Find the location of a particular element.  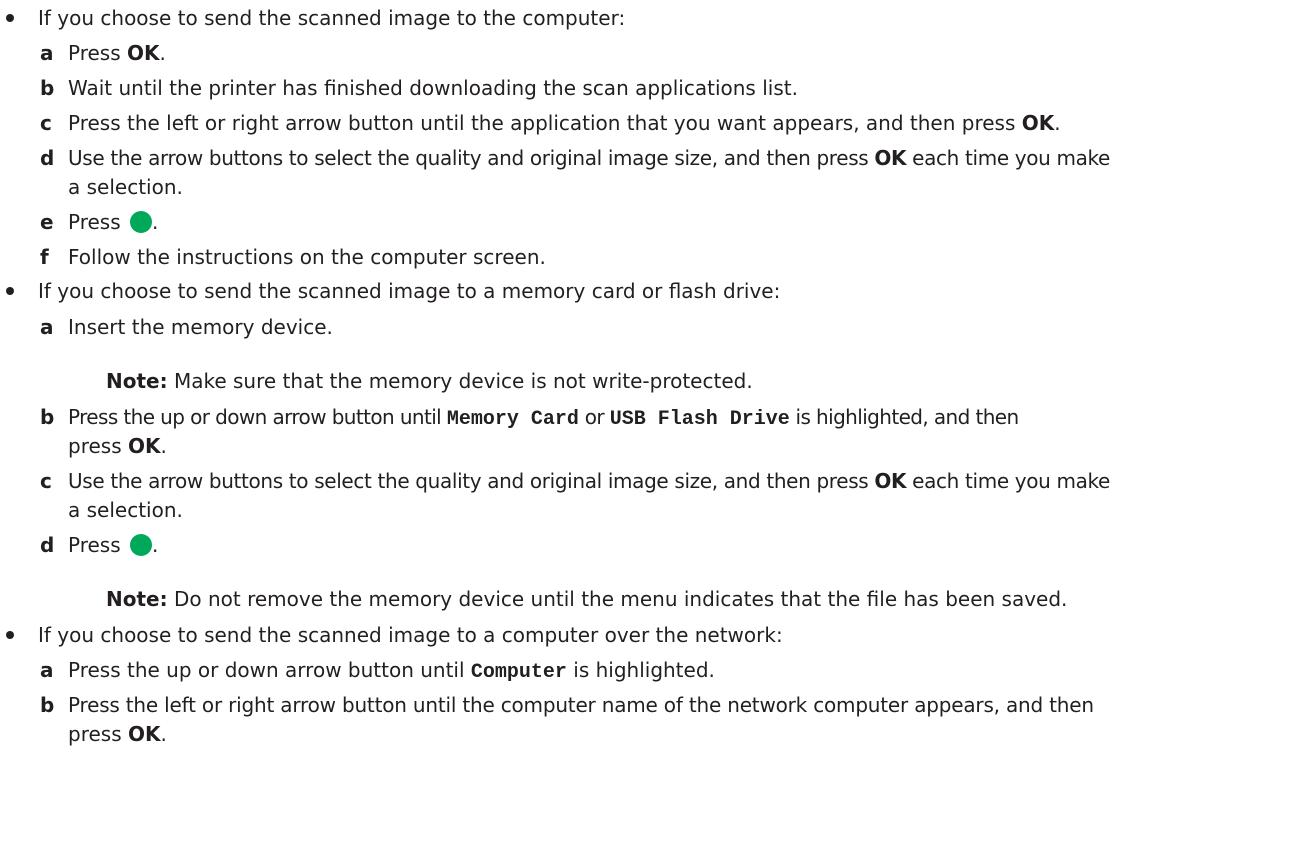

menu-option-memory-card: Memory Card is located at coordinates (512, 419).